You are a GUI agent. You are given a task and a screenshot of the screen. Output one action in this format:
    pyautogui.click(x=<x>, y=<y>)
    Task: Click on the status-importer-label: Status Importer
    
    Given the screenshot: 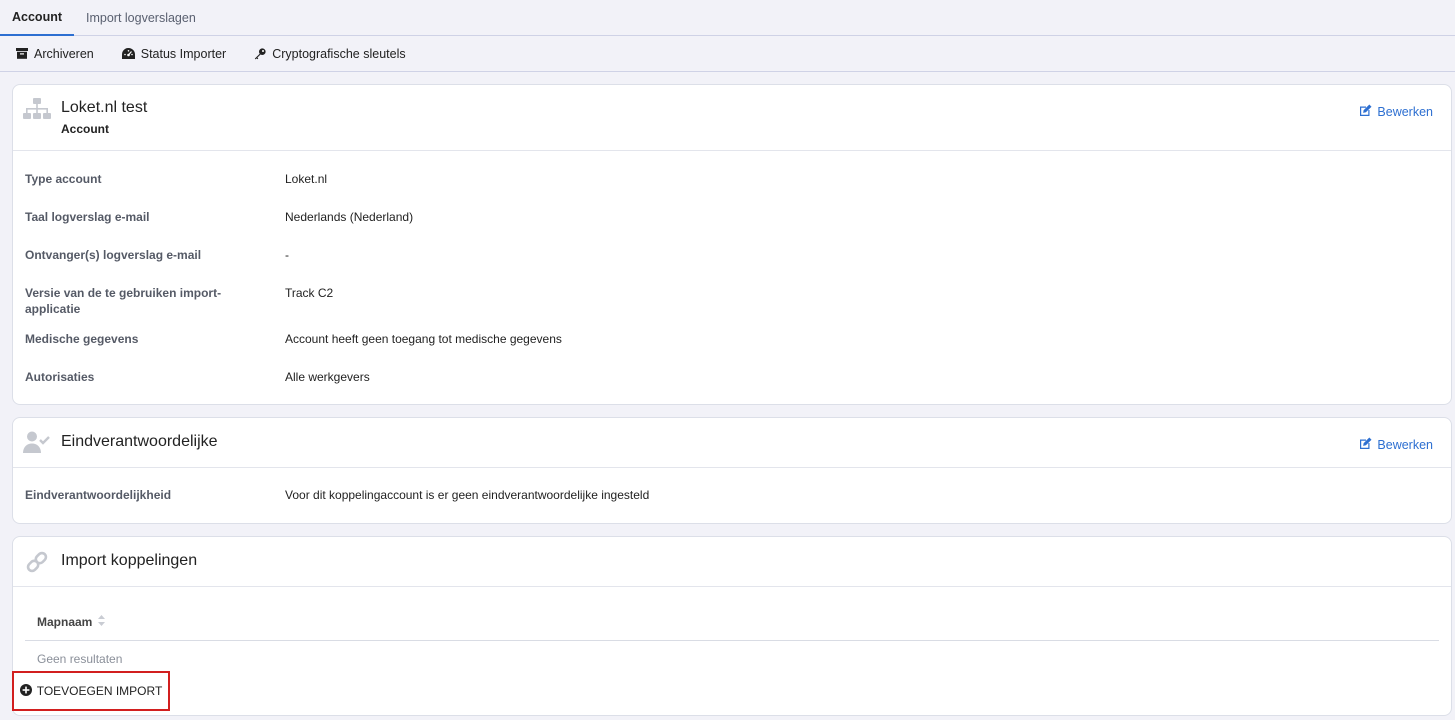 What is the action you would take?
    pyautogui.click(x=183, y=53)
    